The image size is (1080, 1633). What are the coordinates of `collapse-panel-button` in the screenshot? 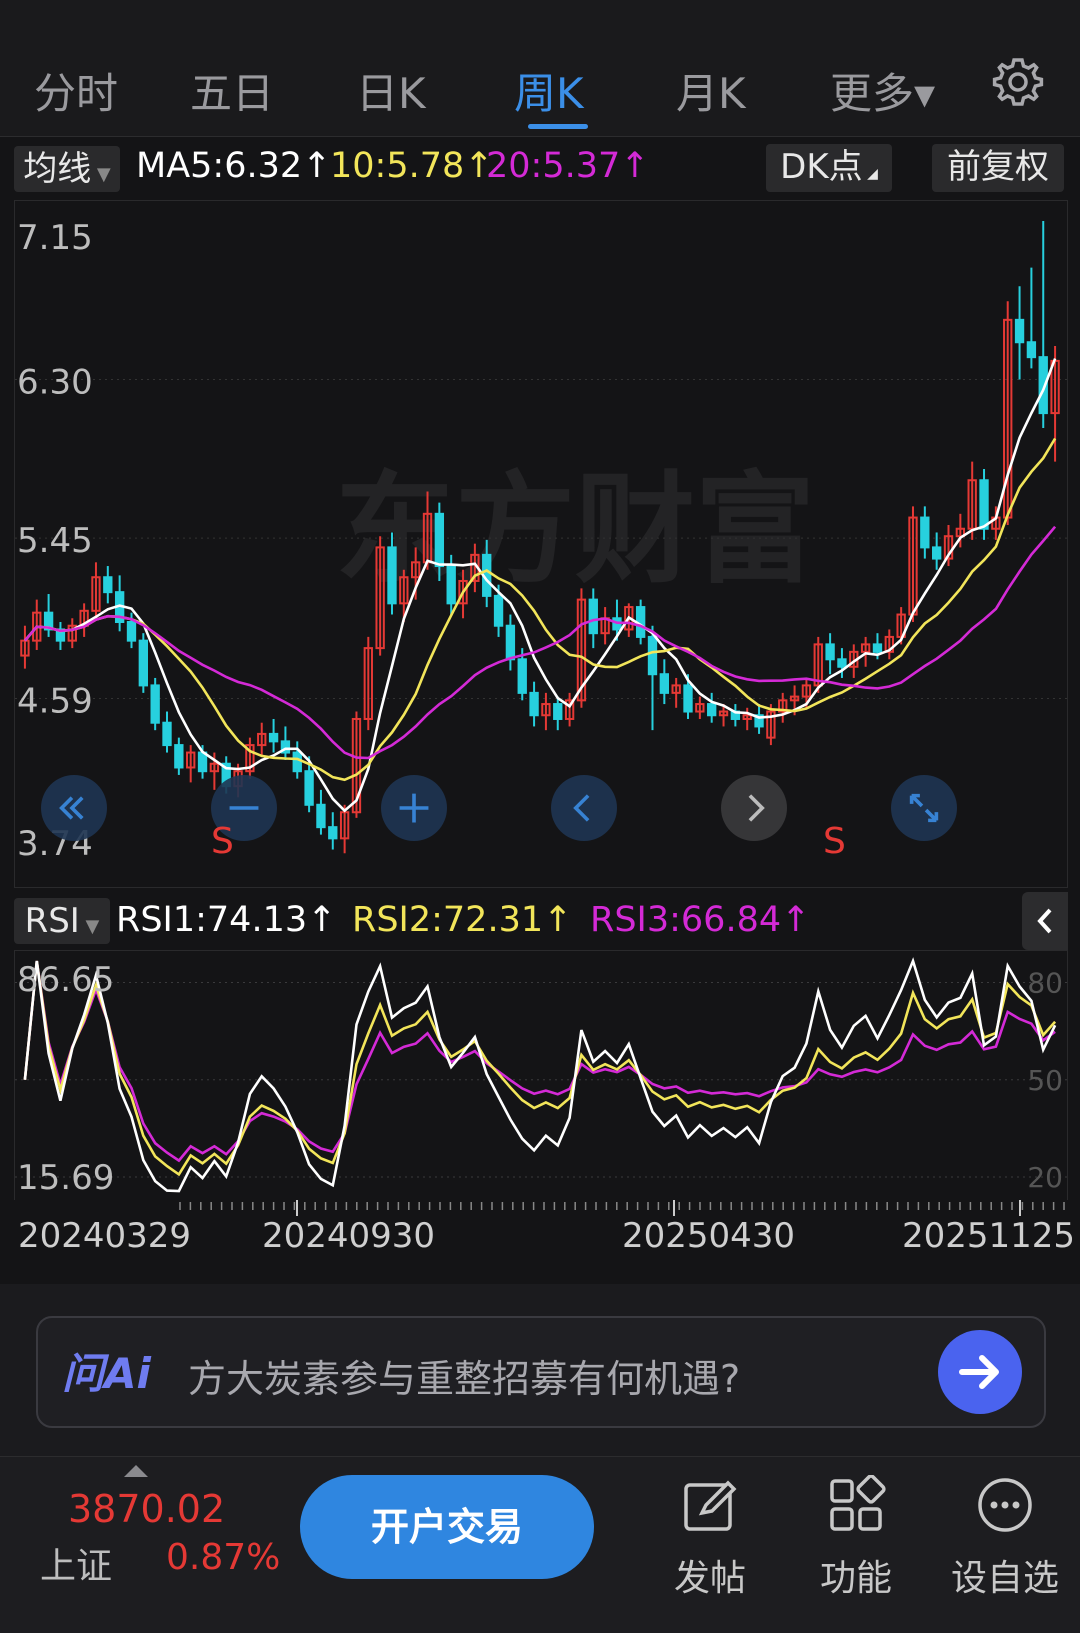 It's located at (1045, 921).